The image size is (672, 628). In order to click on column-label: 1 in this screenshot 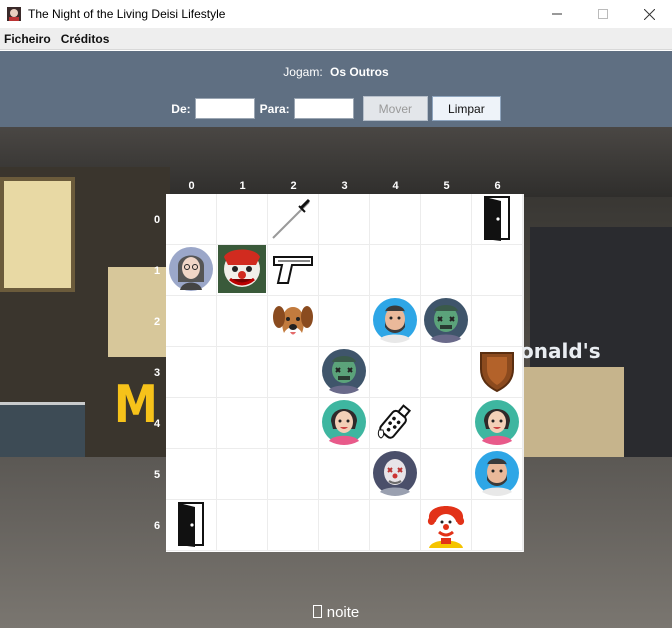, I will do `click(242, 186)`.